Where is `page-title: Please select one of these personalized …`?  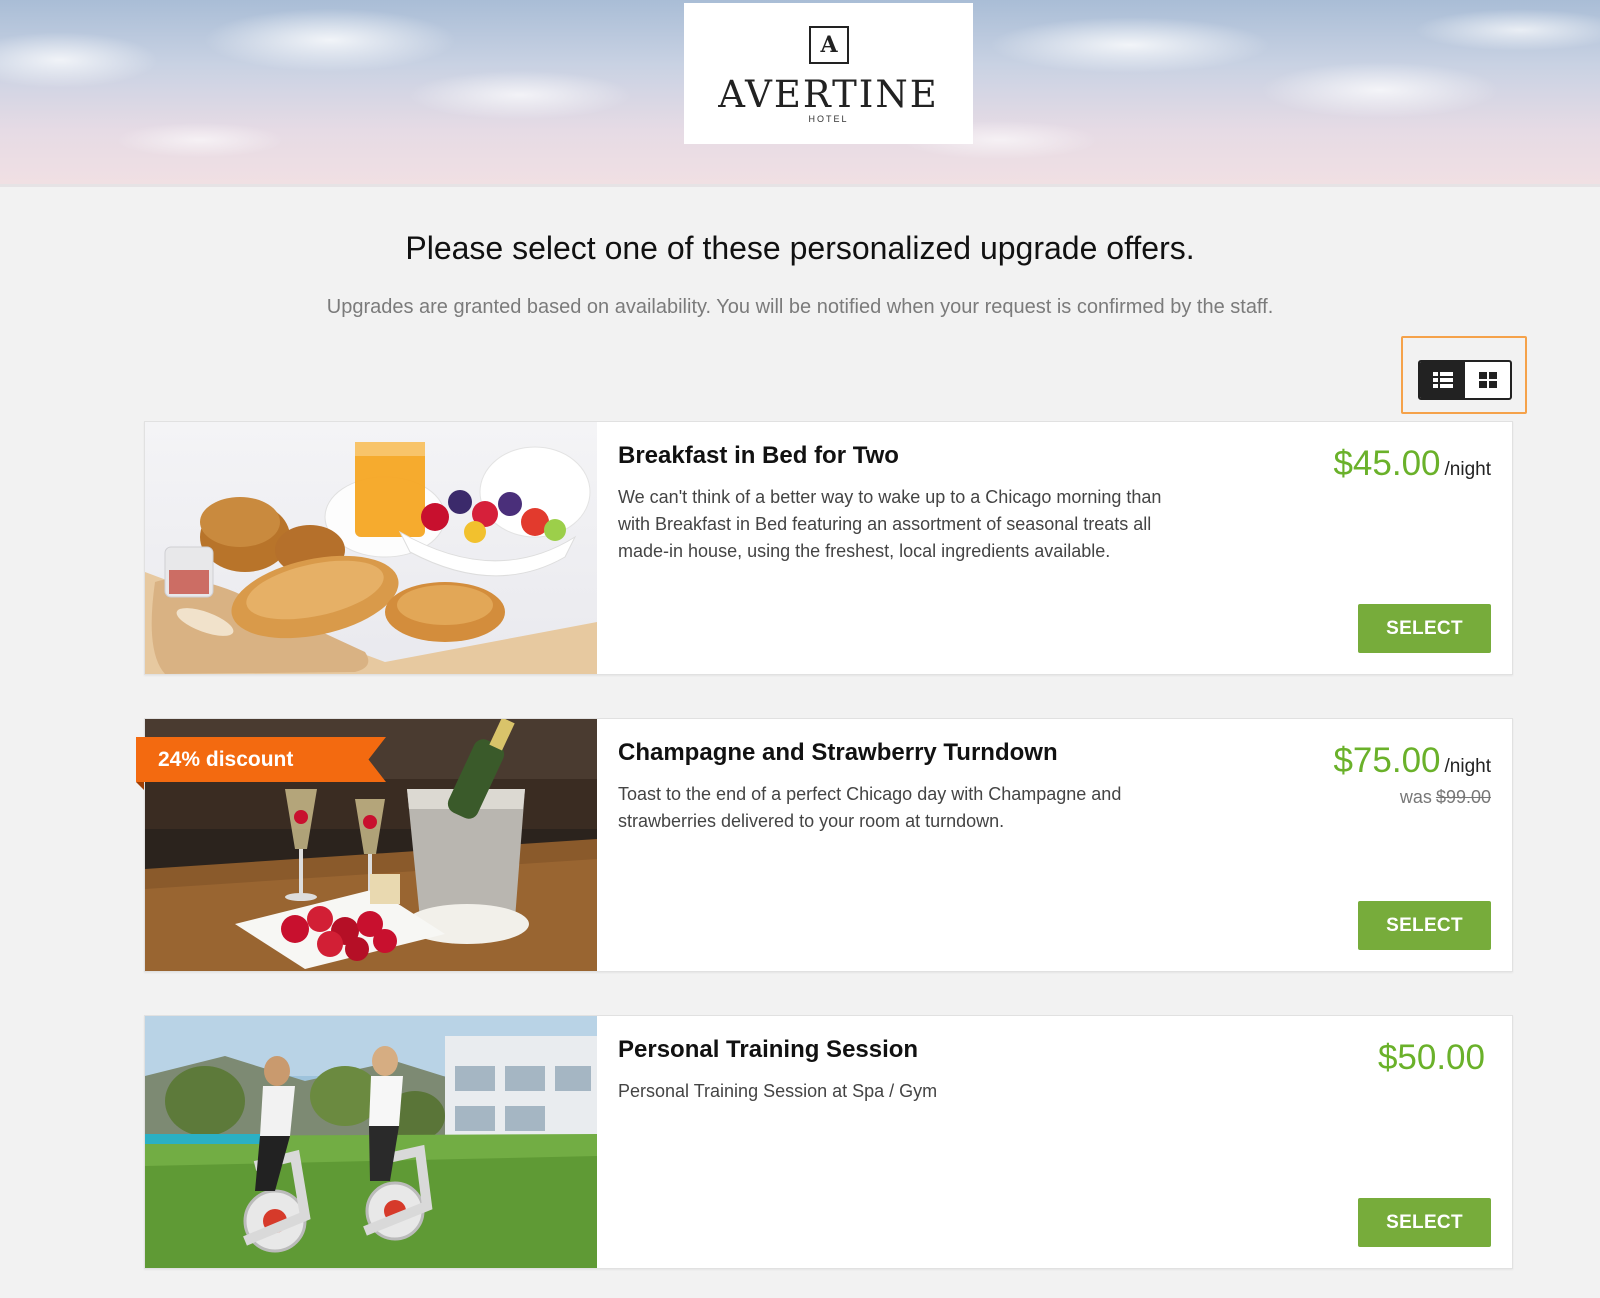
page-title: Please select one of these personalized … is located at coordinates (800, 248).